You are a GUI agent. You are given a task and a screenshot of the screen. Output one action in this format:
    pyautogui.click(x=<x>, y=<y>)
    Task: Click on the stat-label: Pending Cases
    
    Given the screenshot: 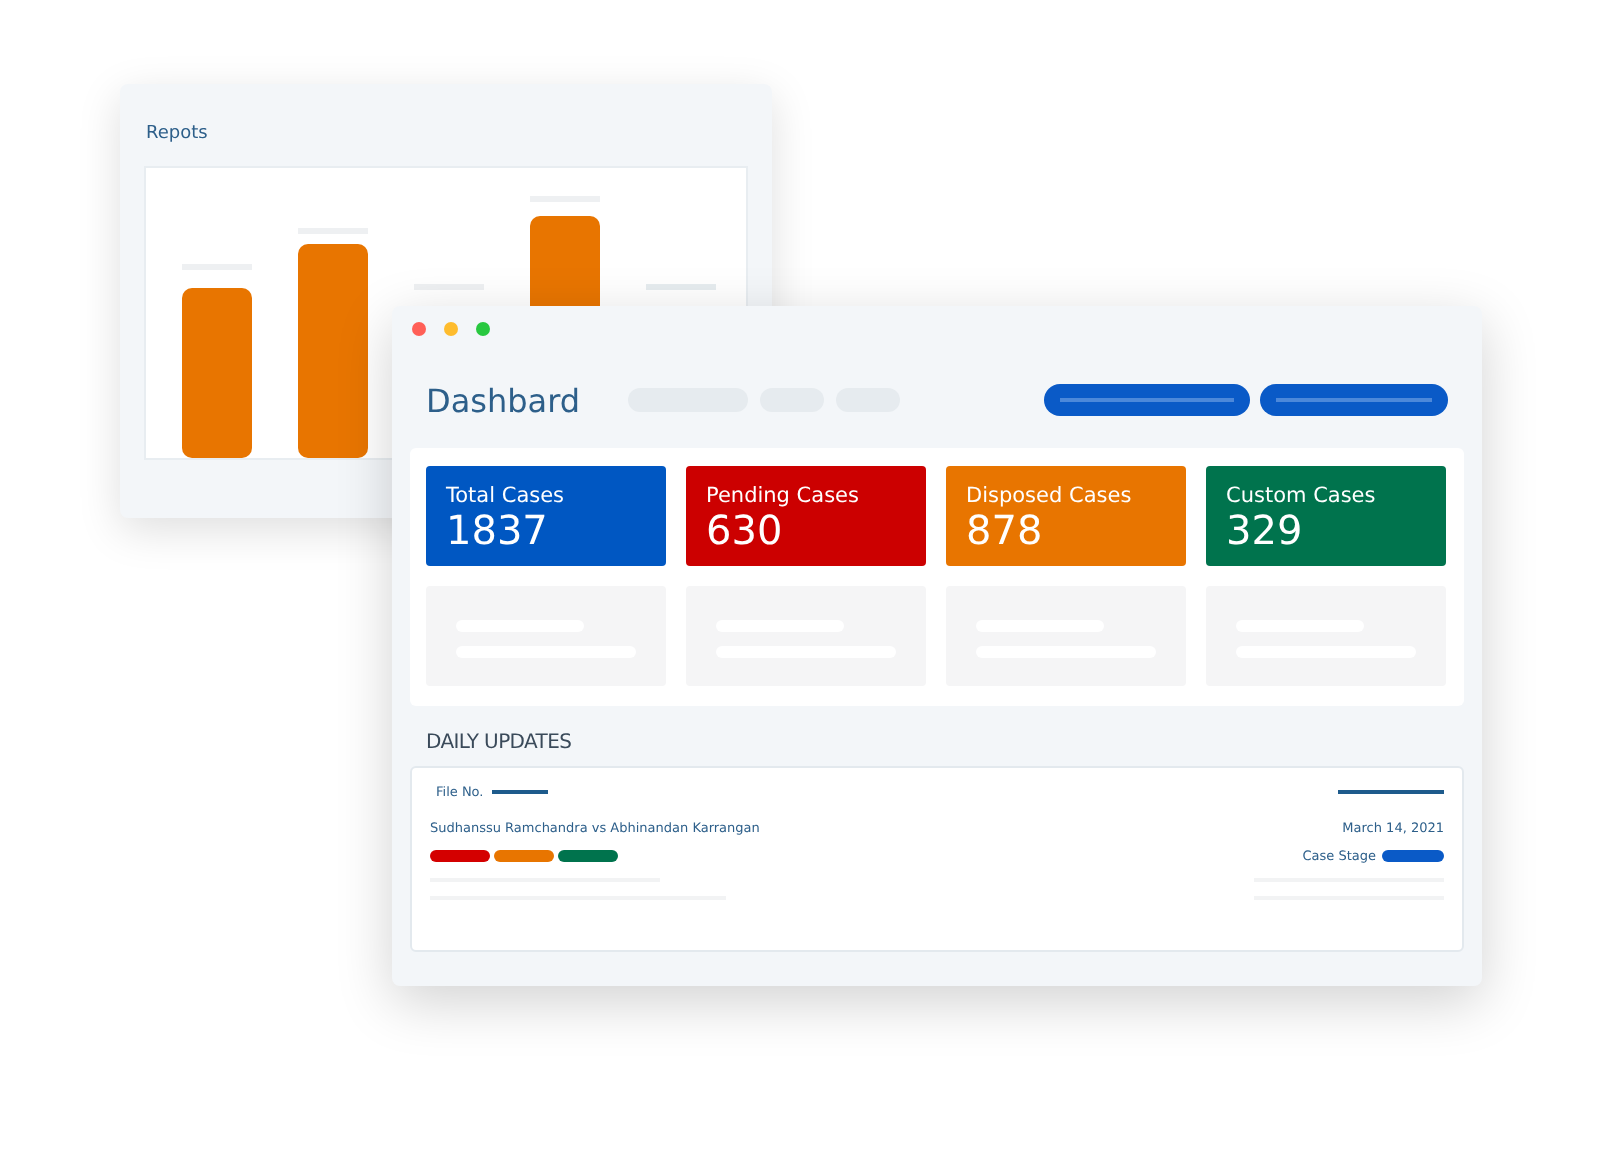 What is the action you would take?
    pyautogui.click(x=783, y=496)
    